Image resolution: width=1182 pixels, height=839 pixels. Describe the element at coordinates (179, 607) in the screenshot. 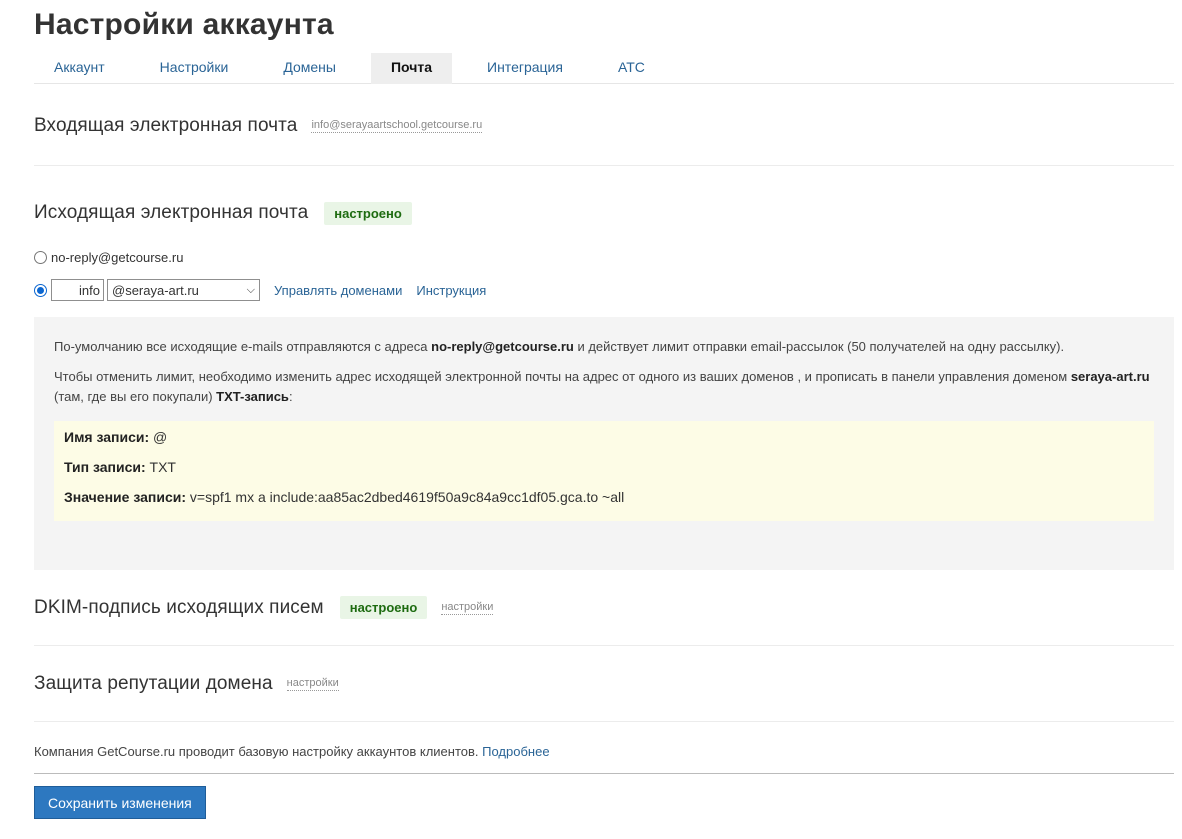

I see `dkim-title: DKIM-подпись исходящих писем` at that location.